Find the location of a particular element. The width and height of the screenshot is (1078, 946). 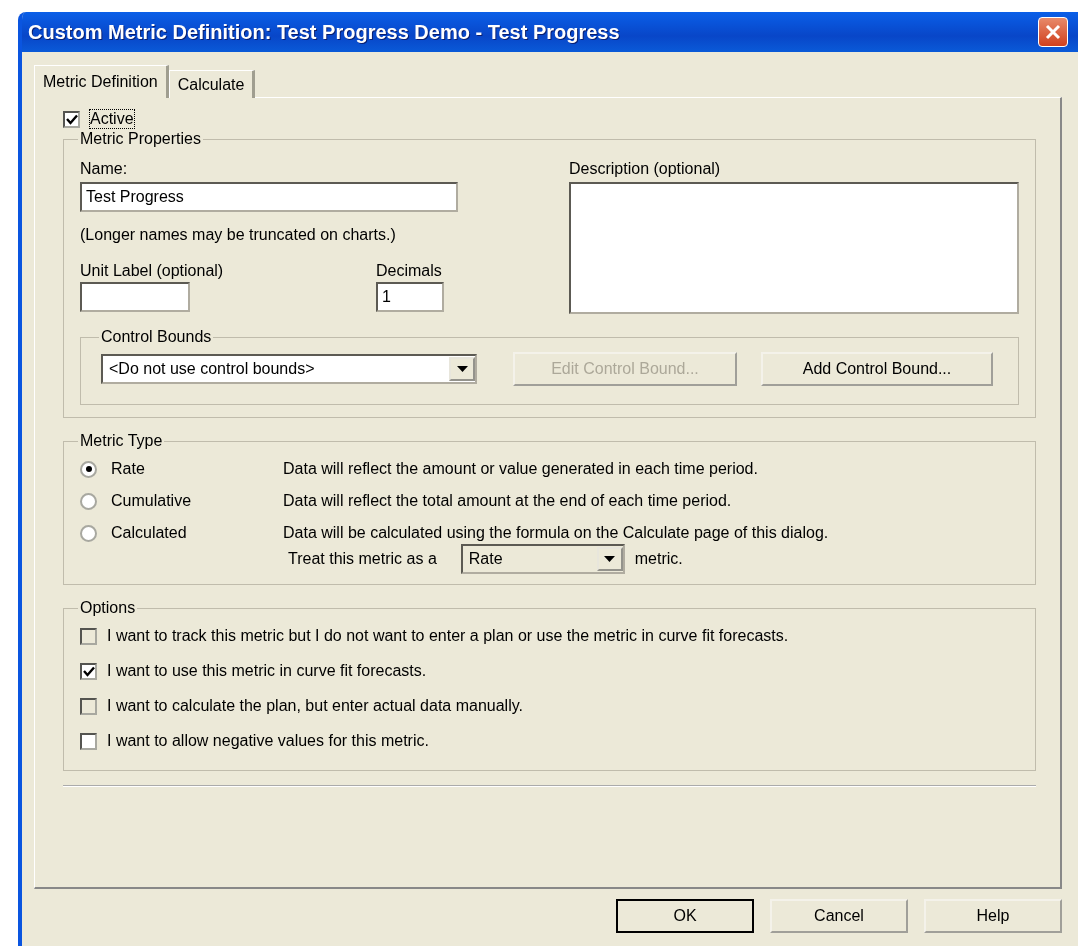

option-label: I want to use this metric in curve fit forecasts. is located at coordinates (267, 671).